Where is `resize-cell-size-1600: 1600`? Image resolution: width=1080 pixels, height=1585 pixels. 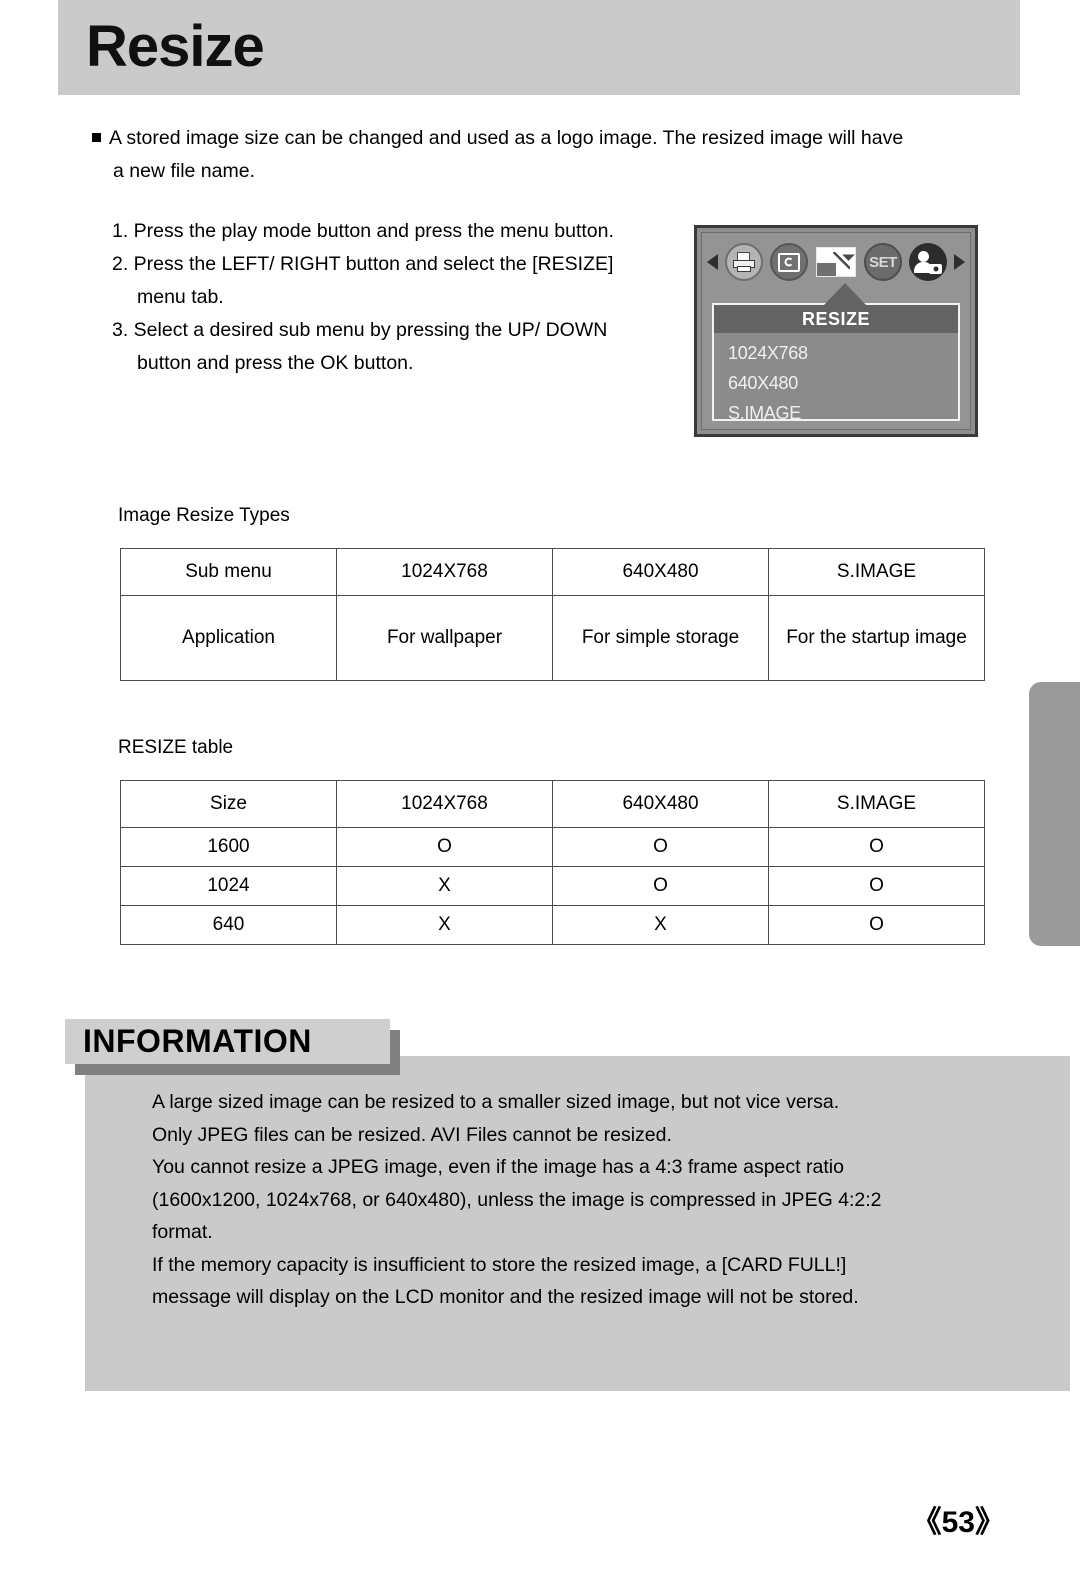 resize-cell-size-1600: 1600 is located at coordinates (228, 847).